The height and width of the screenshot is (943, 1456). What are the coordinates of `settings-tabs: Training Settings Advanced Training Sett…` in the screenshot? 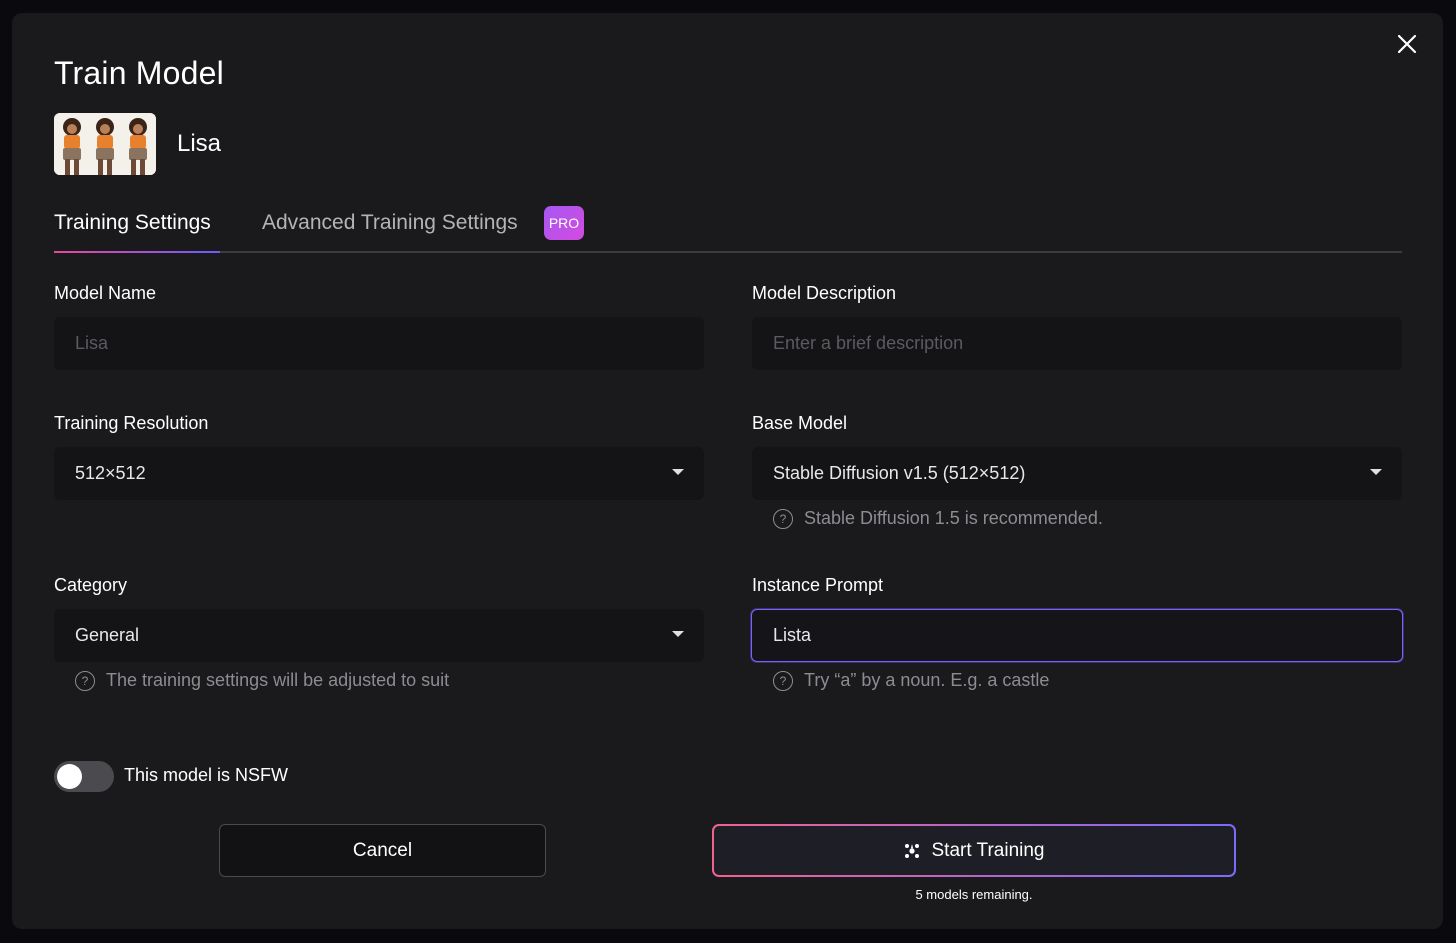 It's located at (728, 228).